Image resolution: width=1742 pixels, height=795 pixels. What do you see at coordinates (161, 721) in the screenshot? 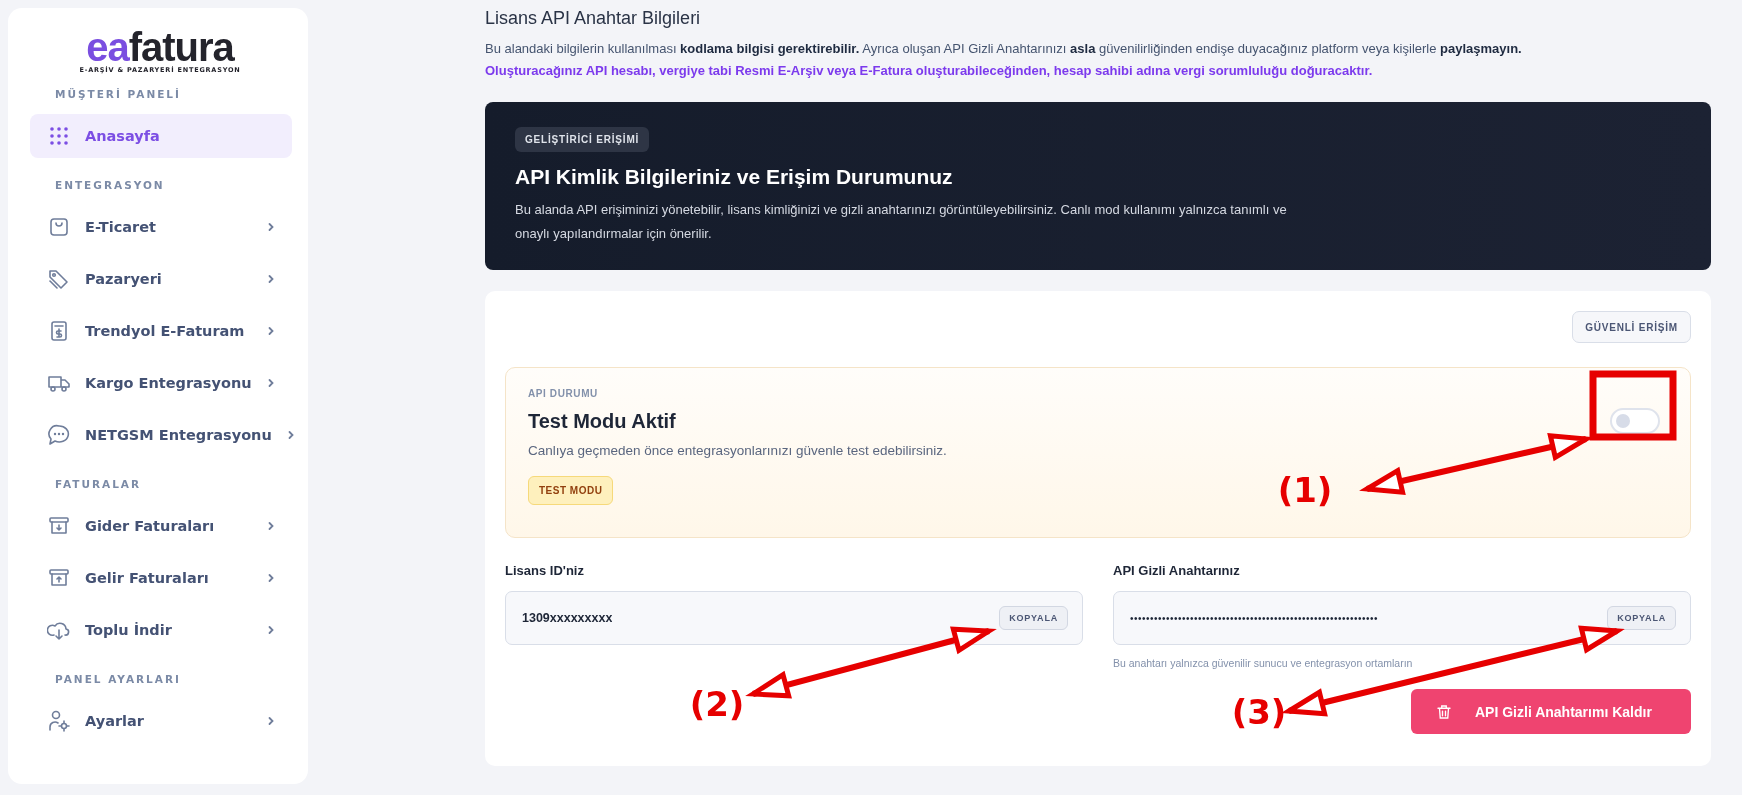
I see `sidebar-item: Ayarlar` at bounding box center [161, 721].